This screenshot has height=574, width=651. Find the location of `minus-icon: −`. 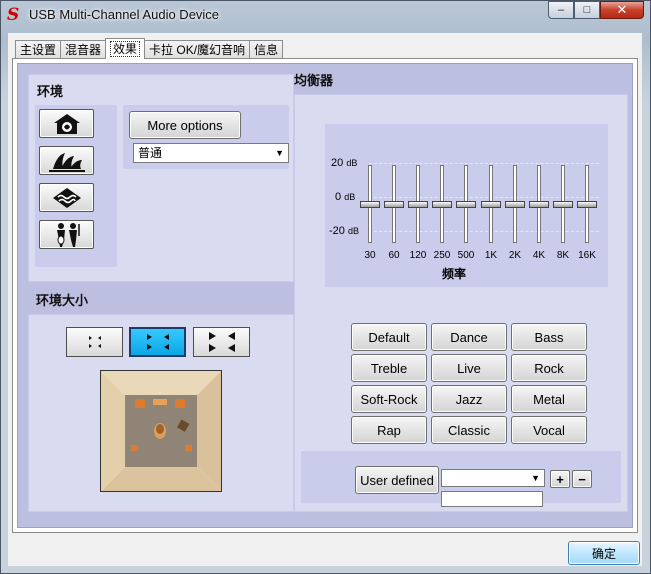

minus-icon: − is located at coordinates (582, 479).